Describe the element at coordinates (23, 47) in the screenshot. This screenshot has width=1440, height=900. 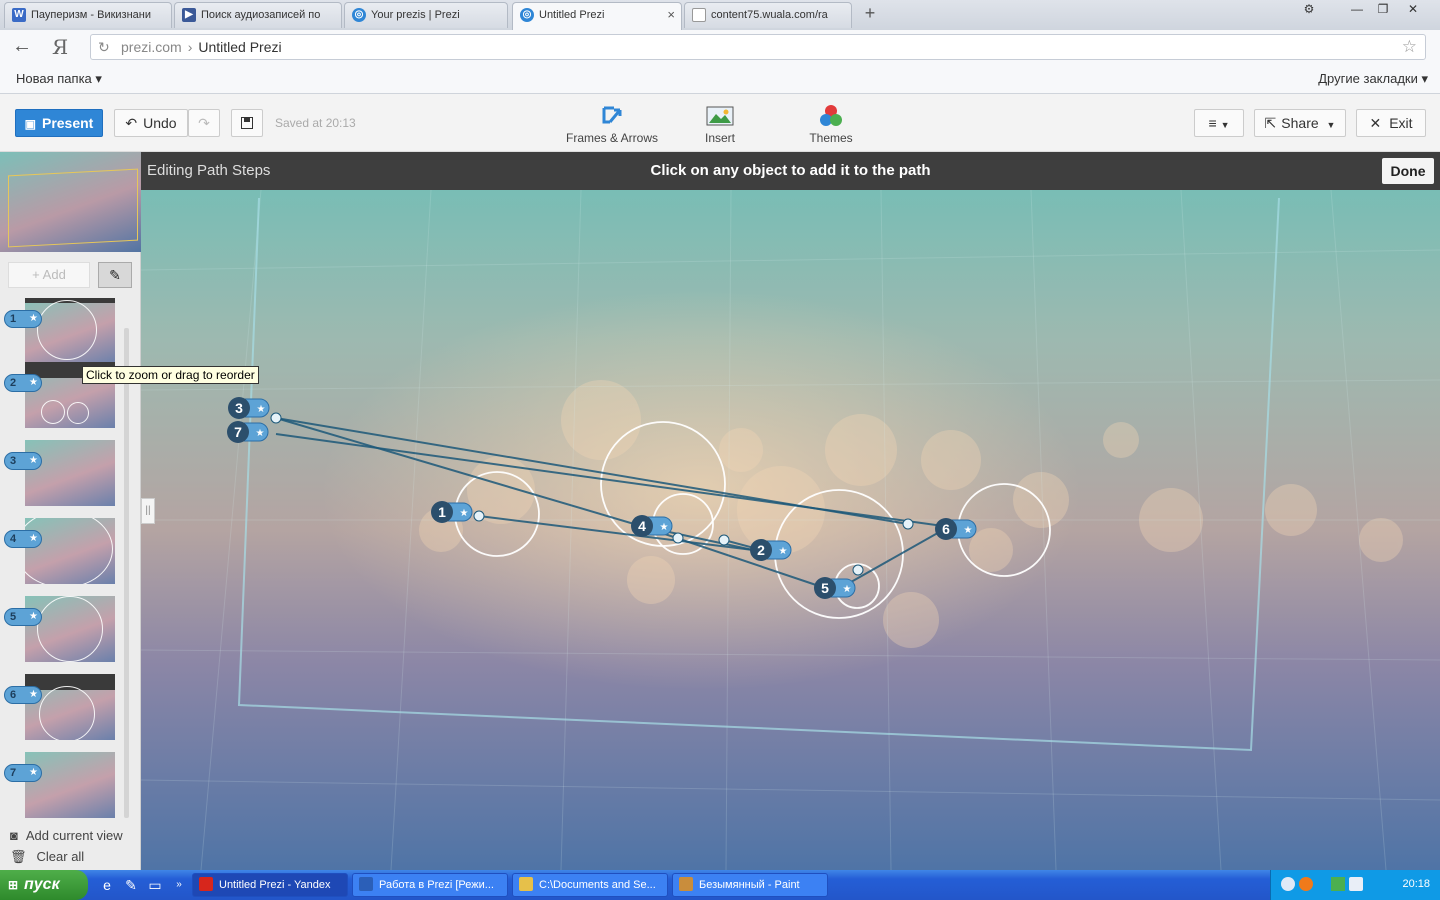
I see `back-arrow-icon: ←` at that location.